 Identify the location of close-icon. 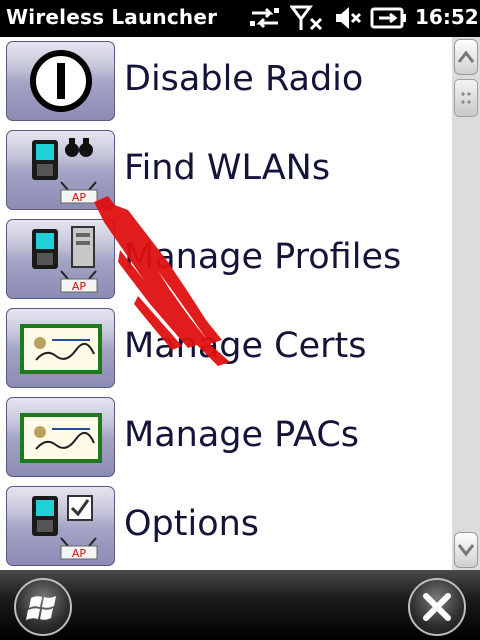
(437, 607).